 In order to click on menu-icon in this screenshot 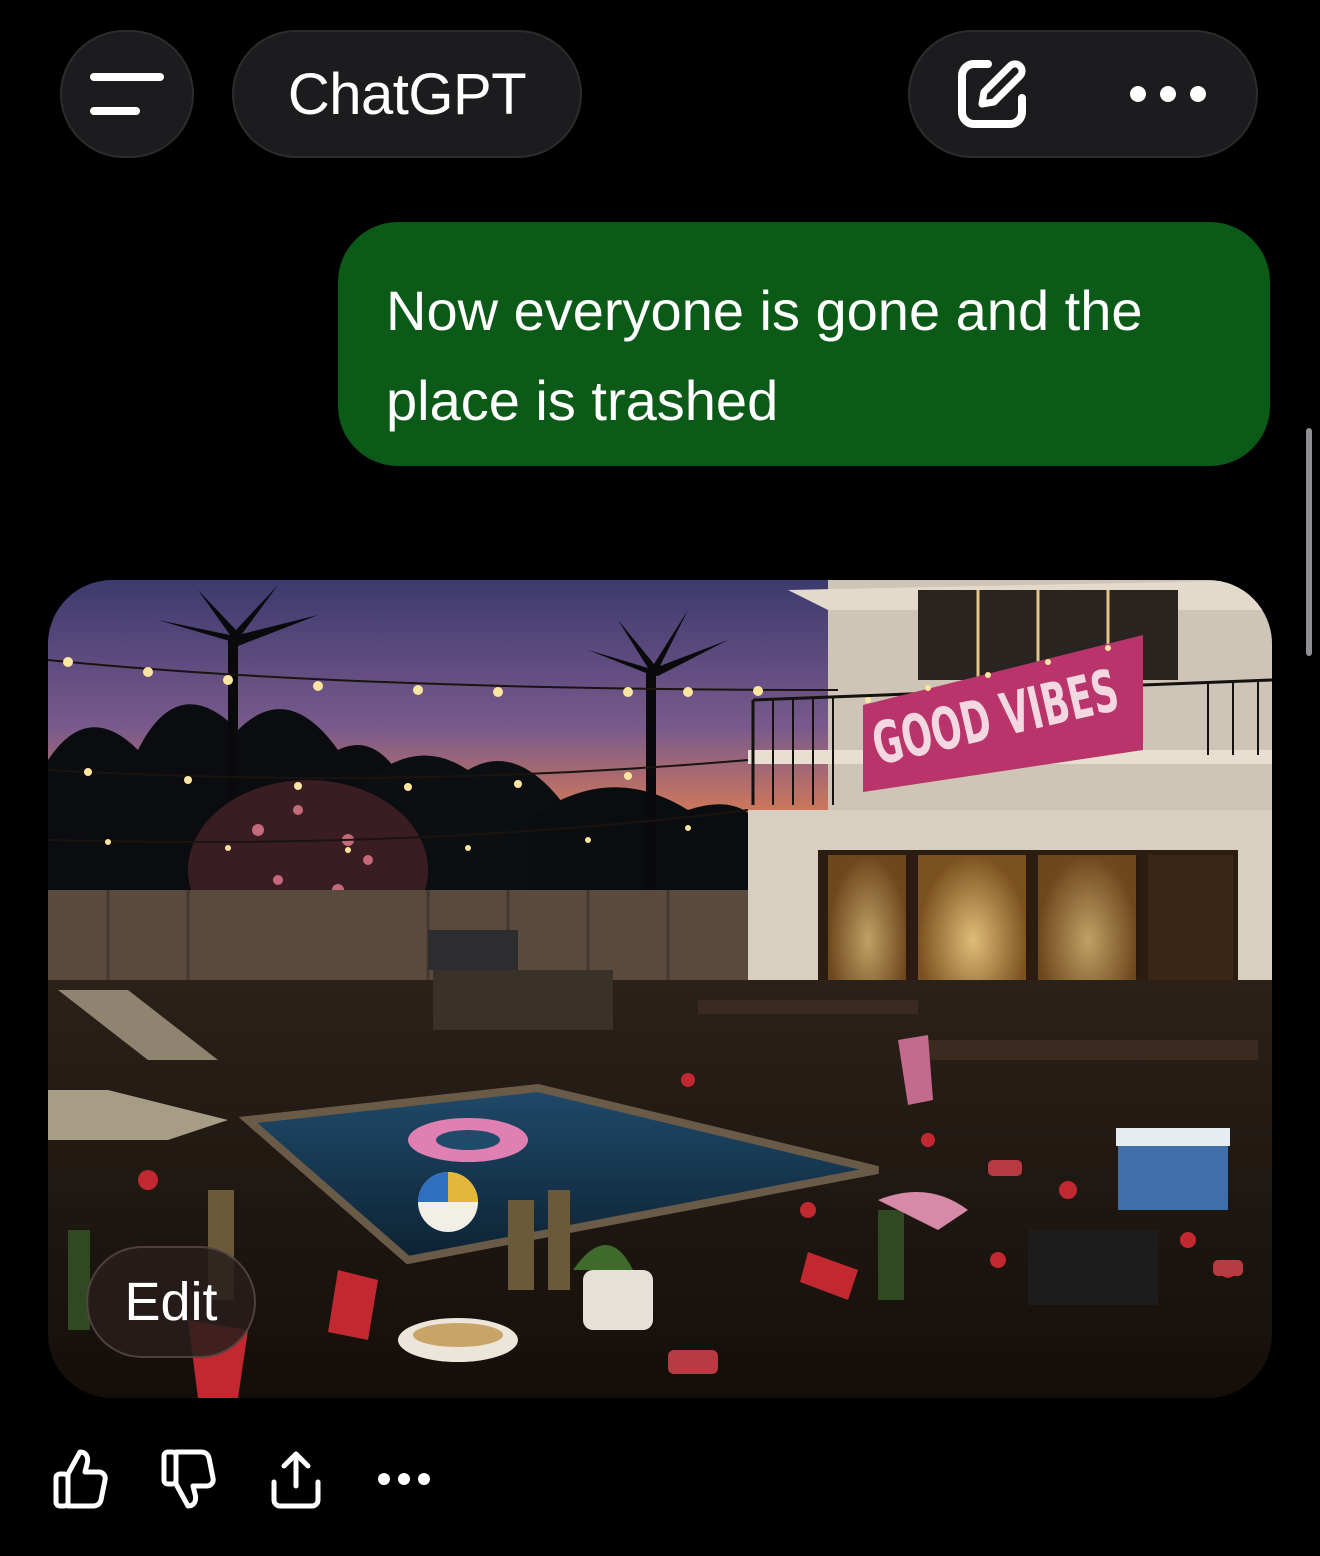, I will do `click(127, 94)`.